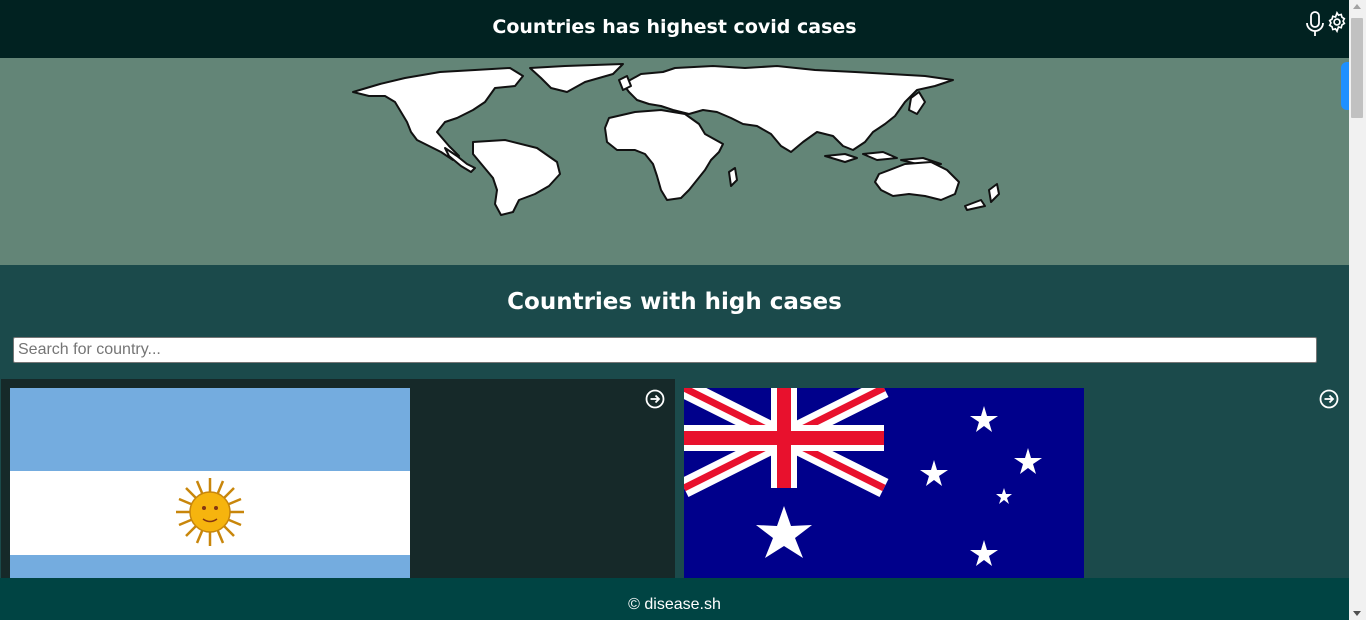  Describe the element at coordinates (1357, 6) in the screenshot. I see `scroll-up-arrow-icon` at that location.